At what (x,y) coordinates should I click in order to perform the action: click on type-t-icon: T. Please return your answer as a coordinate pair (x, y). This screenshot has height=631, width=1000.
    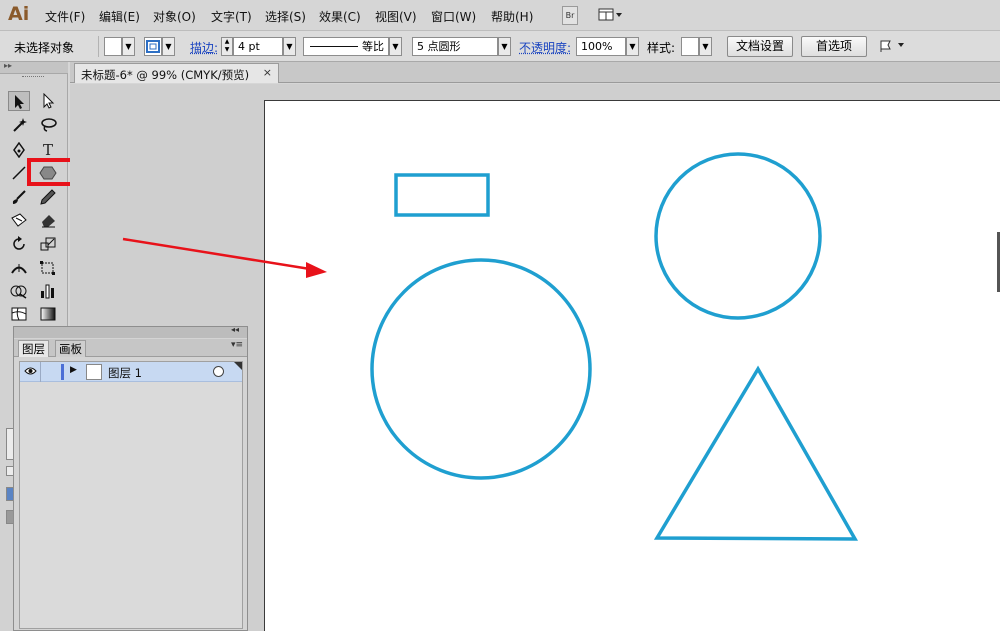
    Looking at the image, I should click on (47, 150).